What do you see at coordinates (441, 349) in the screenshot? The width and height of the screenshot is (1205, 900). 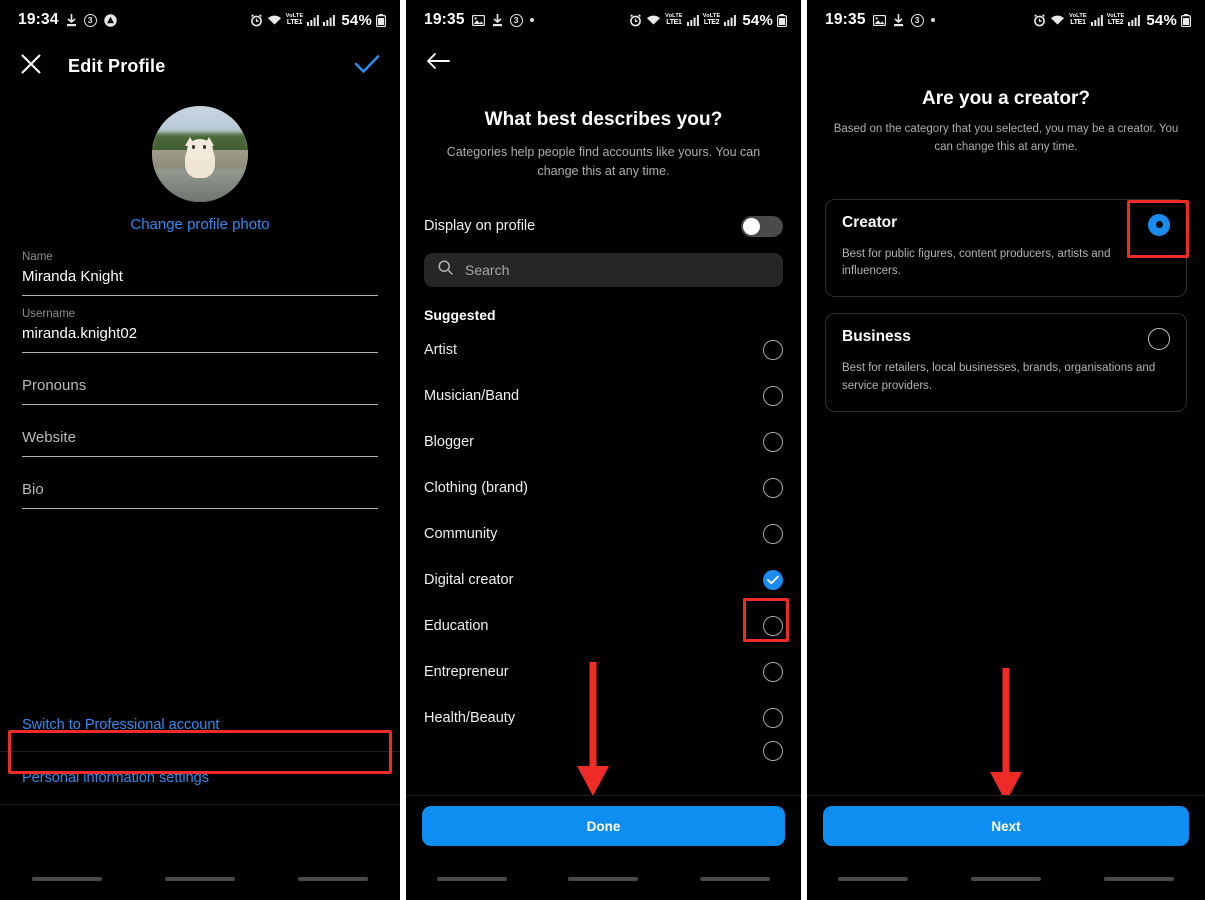 I see `category-label: Artist` at bounding box center [441, 349].